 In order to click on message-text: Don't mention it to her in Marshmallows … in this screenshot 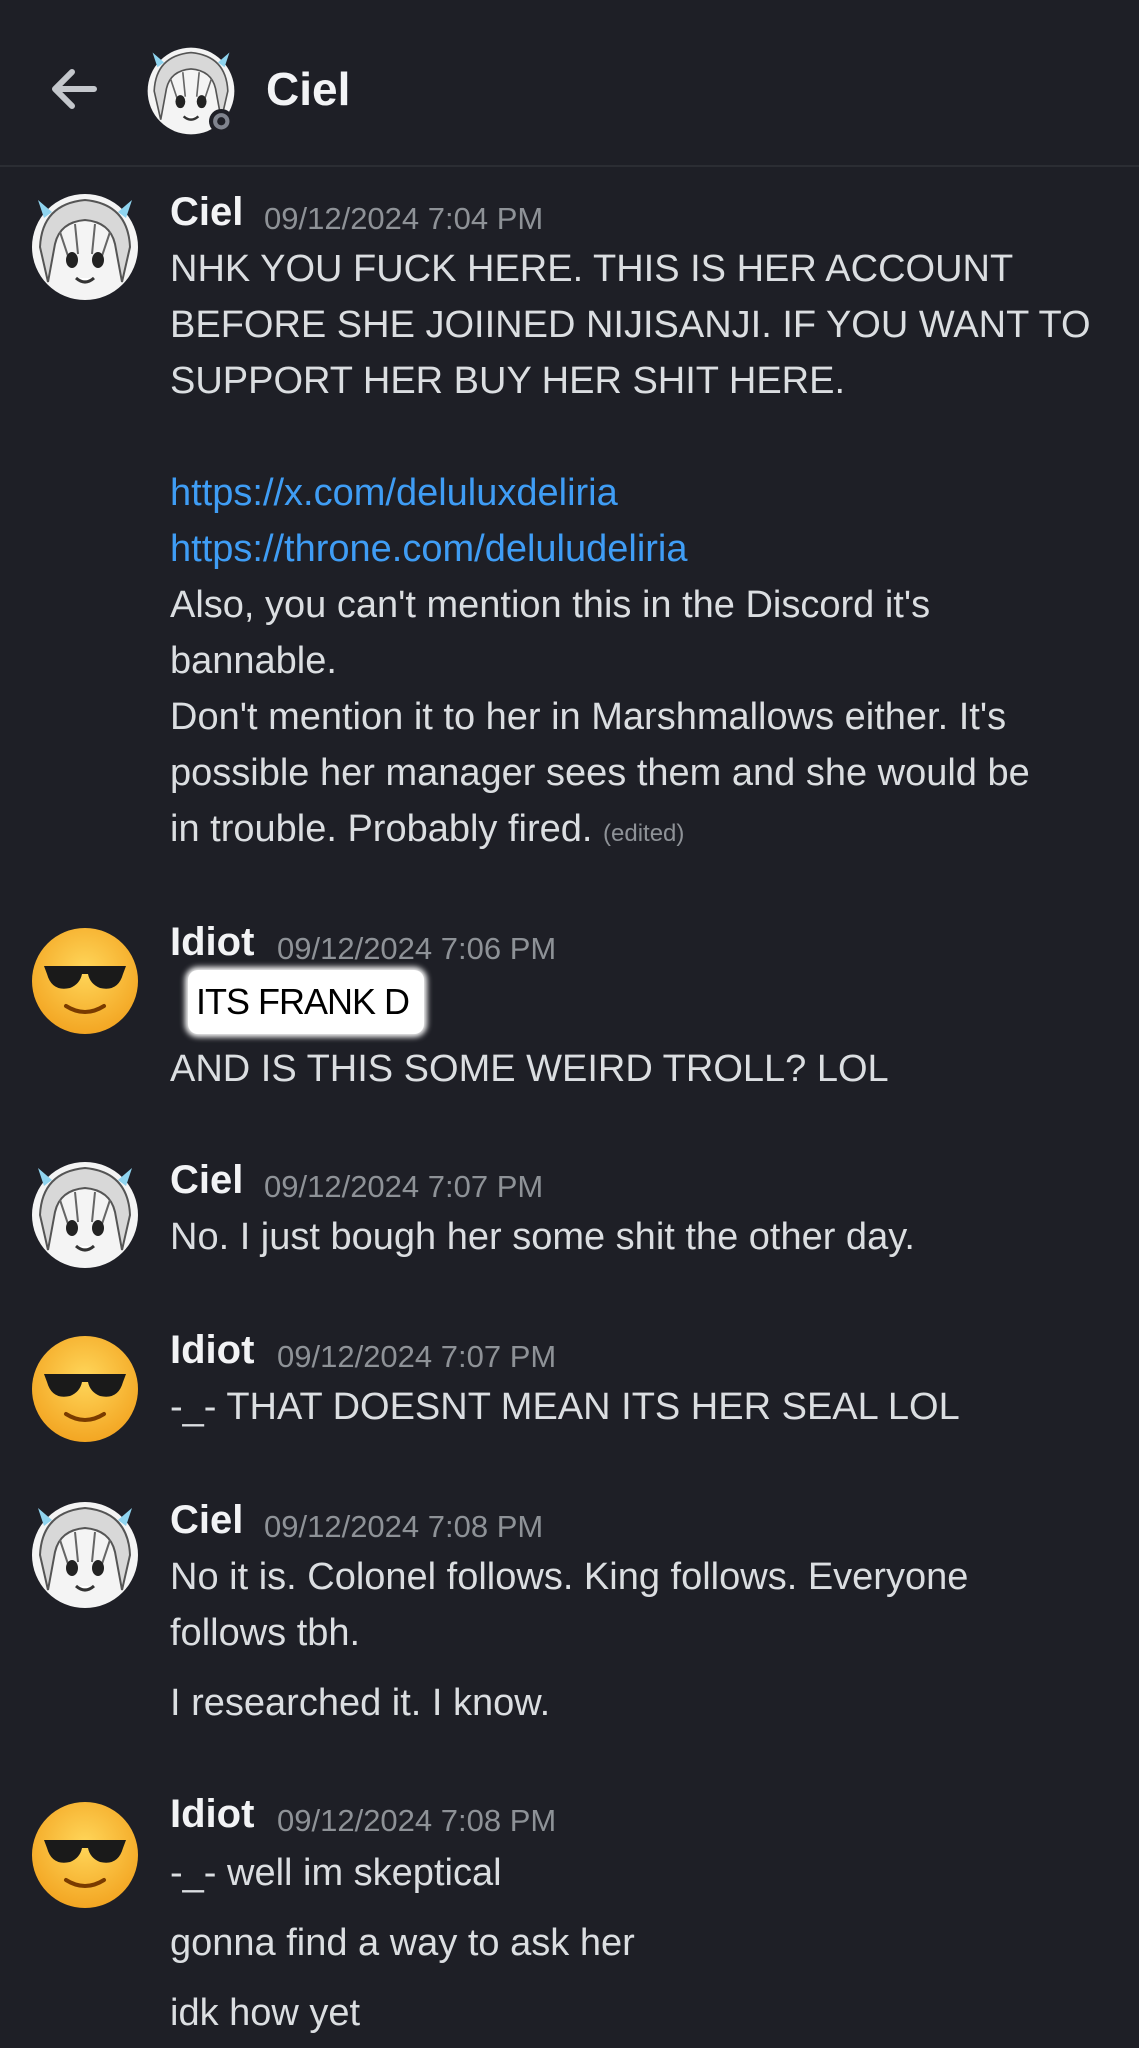, I will do `click(588, 717)`.